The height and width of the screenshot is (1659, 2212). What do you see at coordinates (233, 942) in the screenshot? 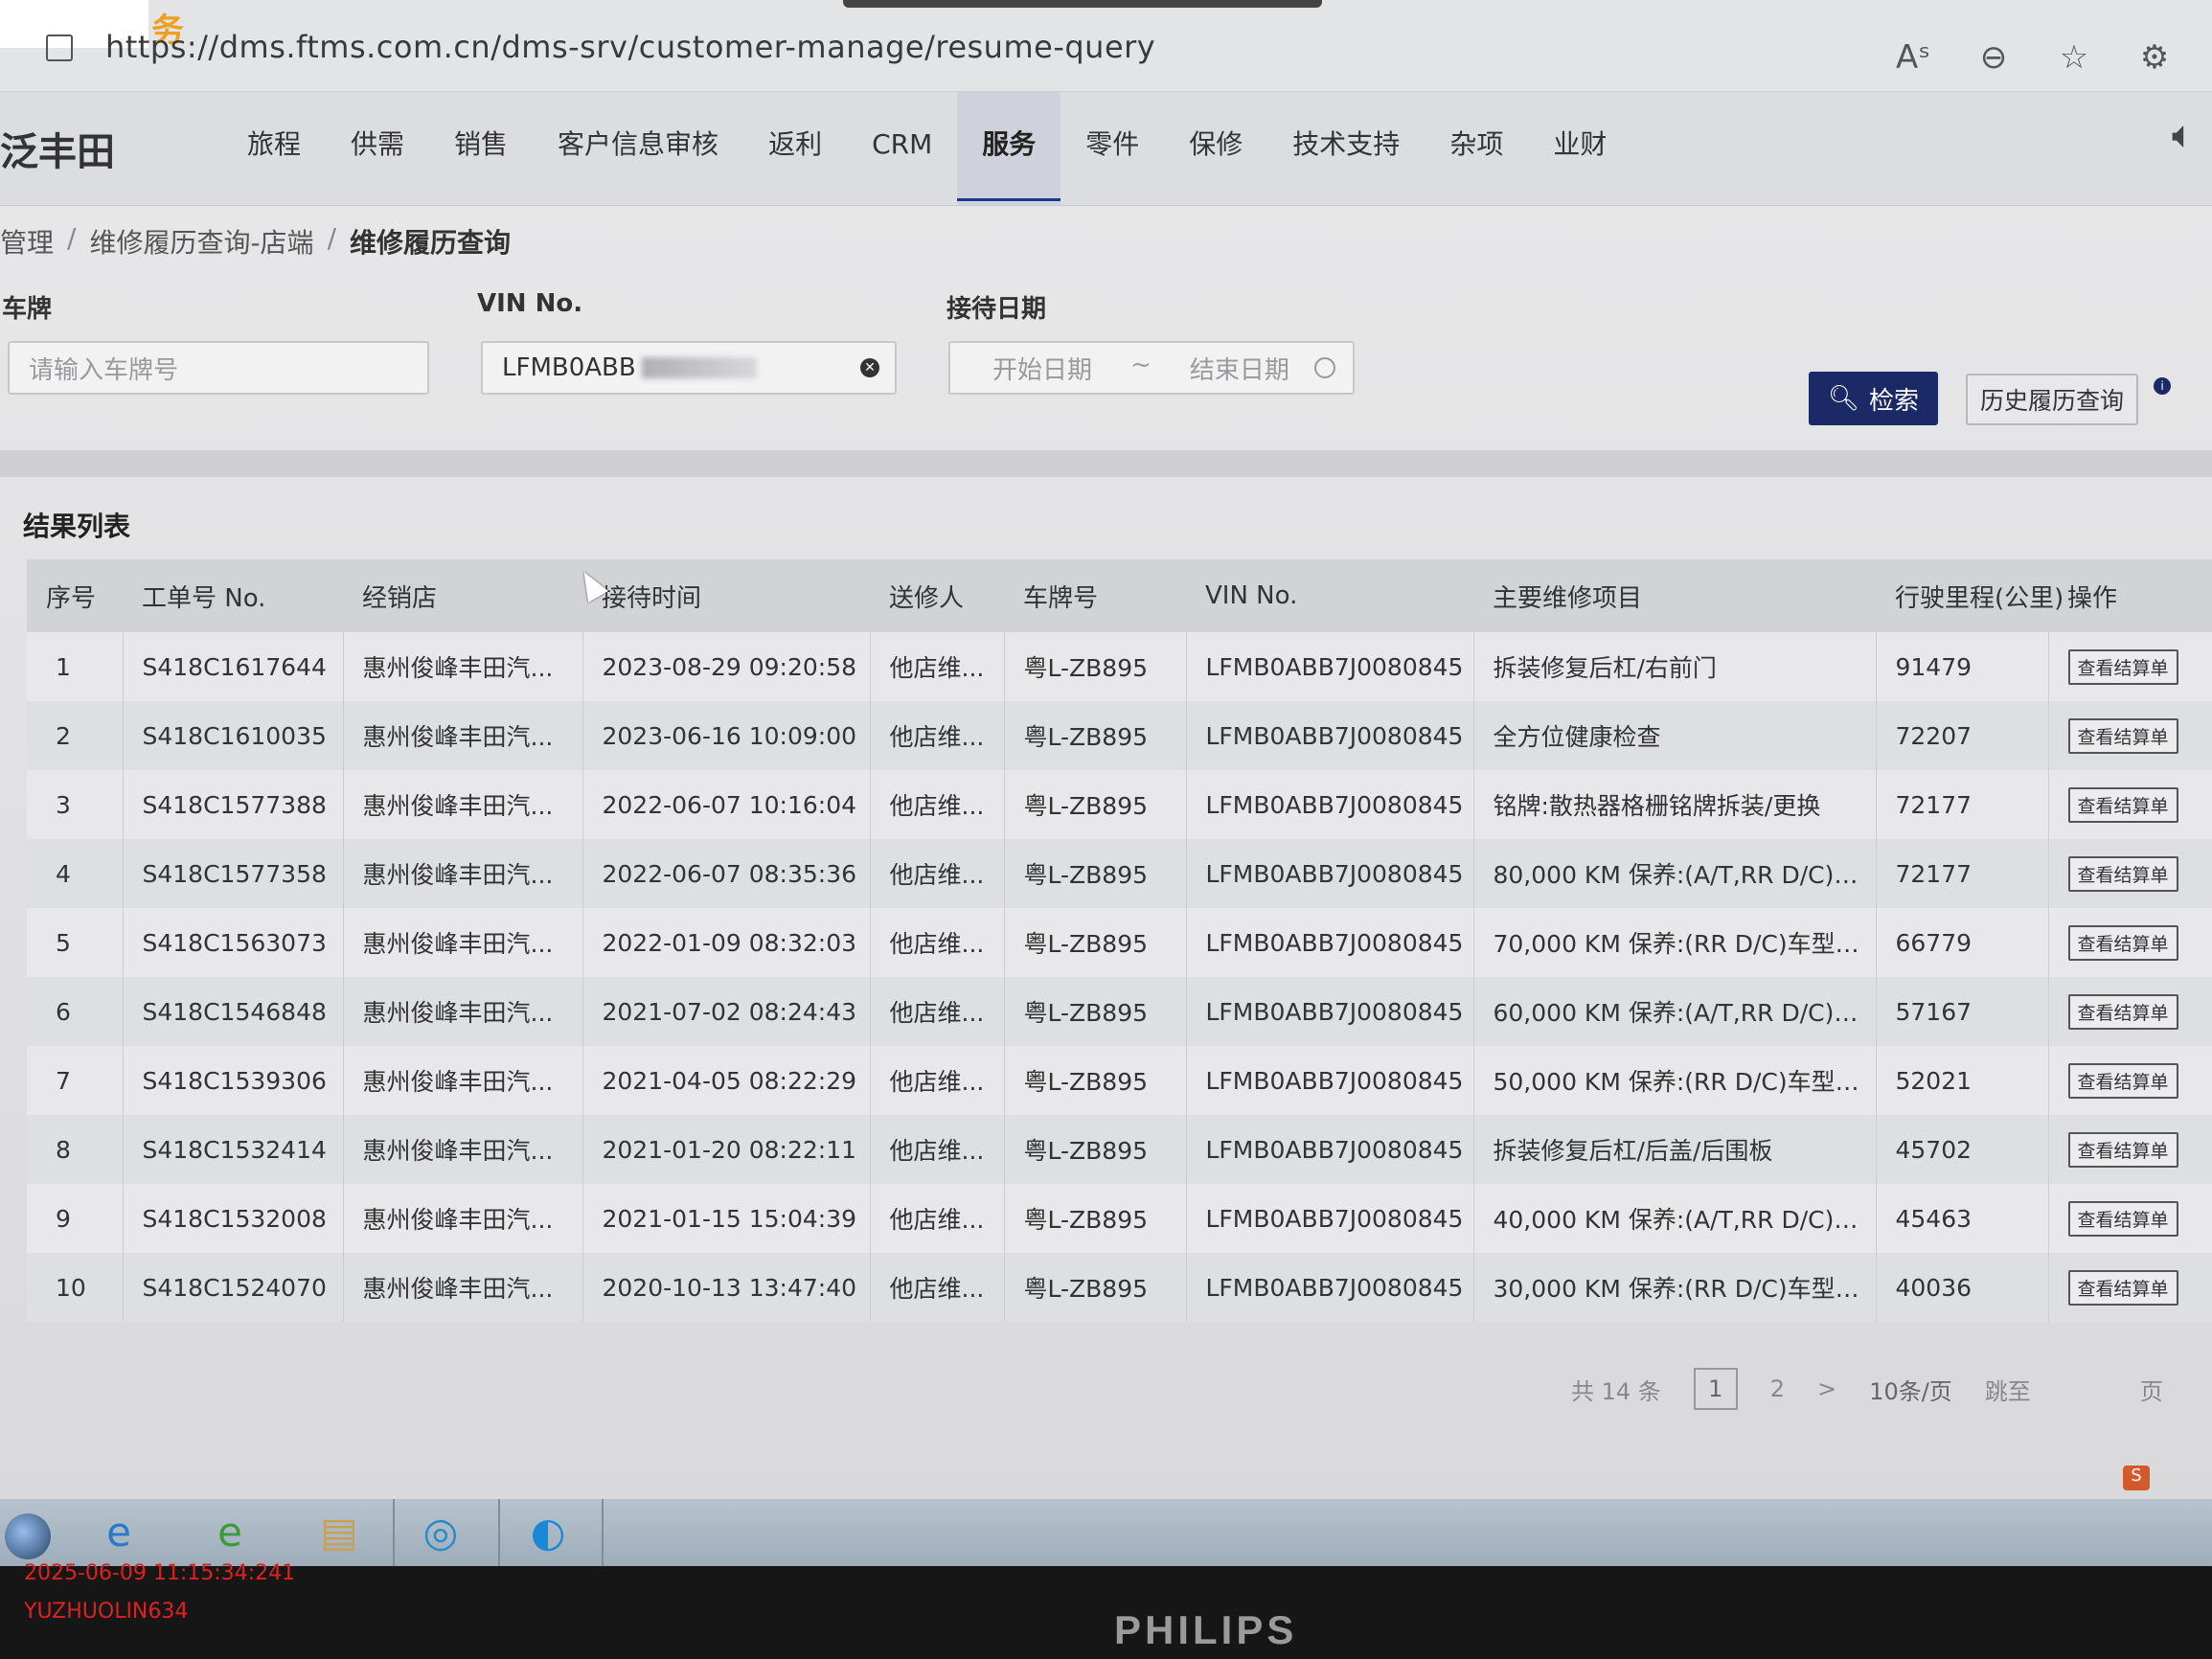
I see `cell-order: S418C1563073` at bounding box center [233, 942].